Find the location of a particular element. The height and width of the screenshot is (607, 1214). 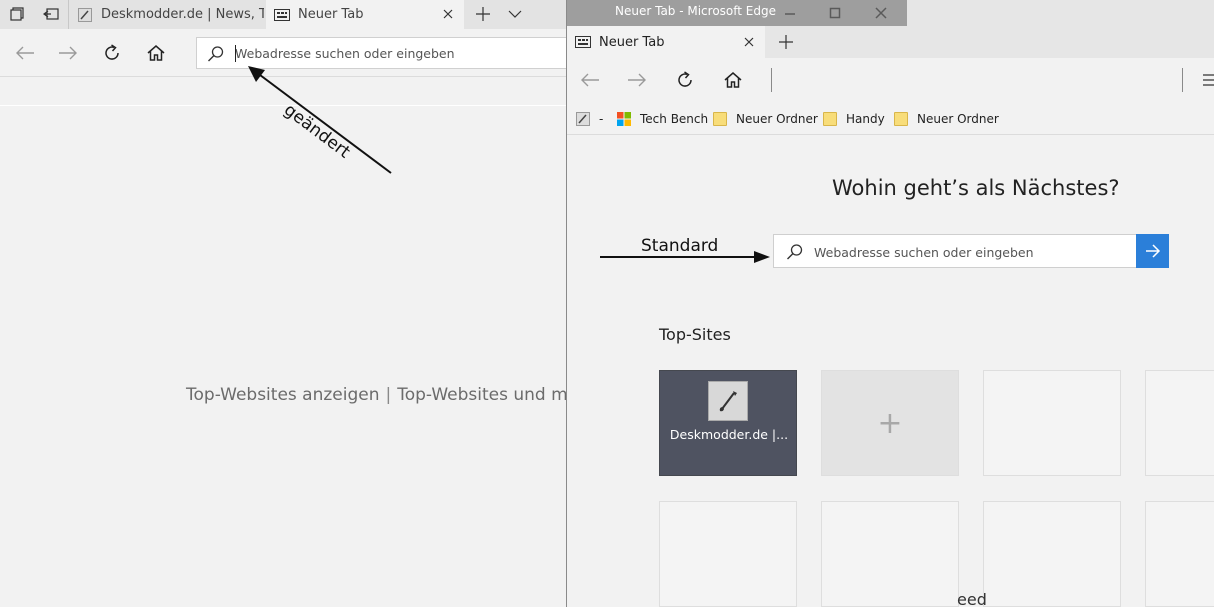

favorite-folder-neuer-ordner: Neuer Ordner is located at coordinates (765, 119).